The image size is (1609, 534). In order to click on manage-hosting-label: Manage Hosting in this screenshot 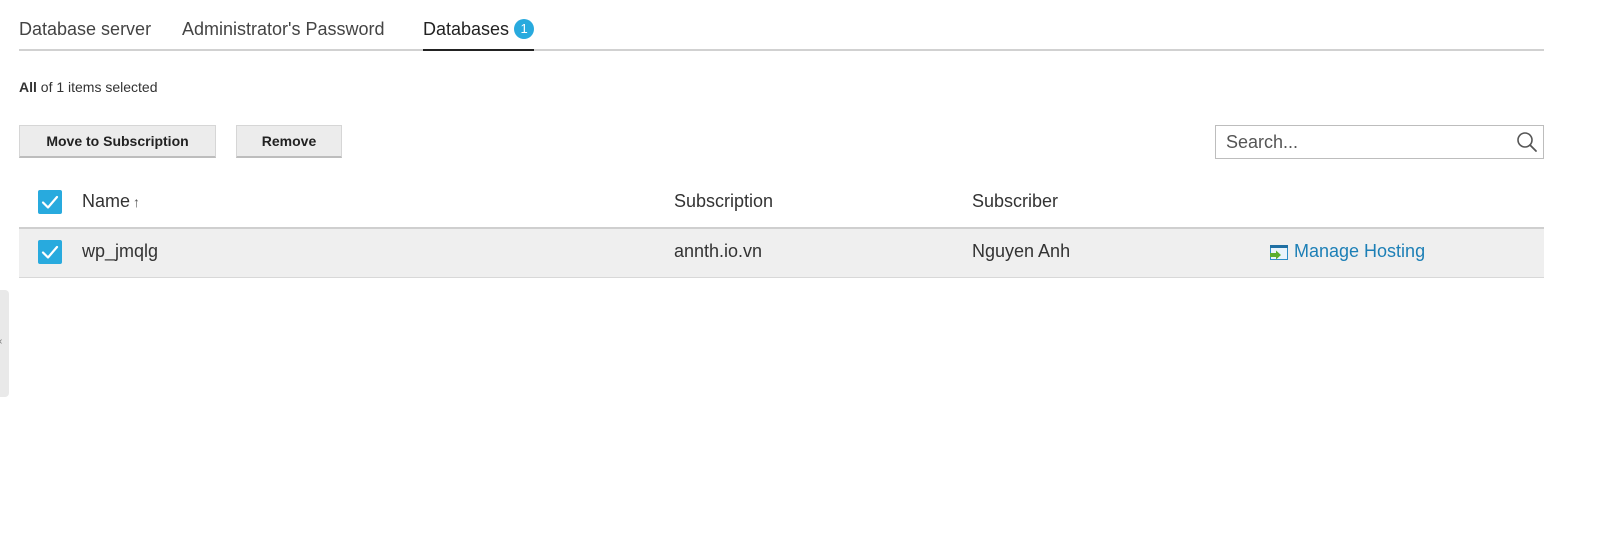, I will do `click(1360, 251)`.